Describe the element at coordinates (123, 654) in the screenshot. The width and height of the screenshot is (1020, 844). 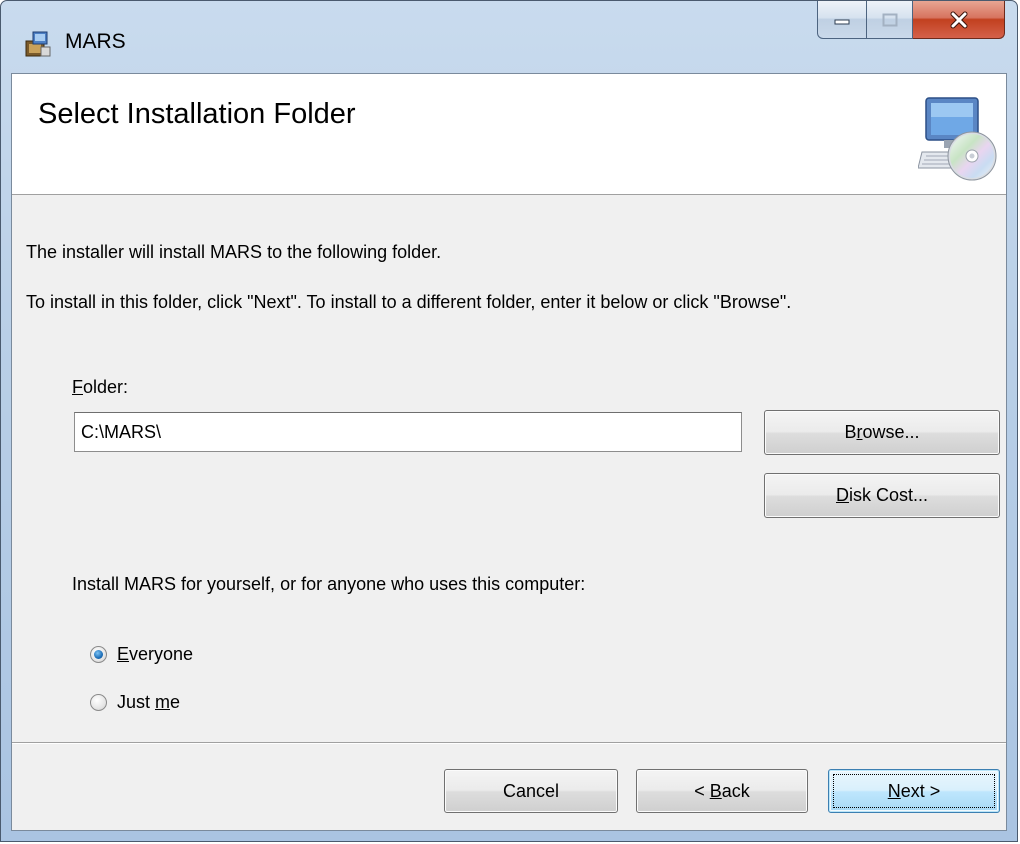
I see `radio-everyone-label-accel: E` at that location.